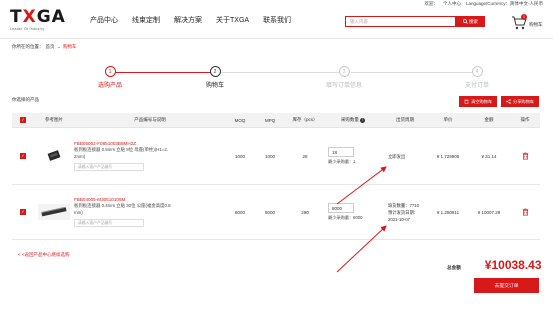  What do you see at coordinates (506, 285) in the screenshot?
I see `submit-order-button: 去提交订单` at bounding box center [506, 285].